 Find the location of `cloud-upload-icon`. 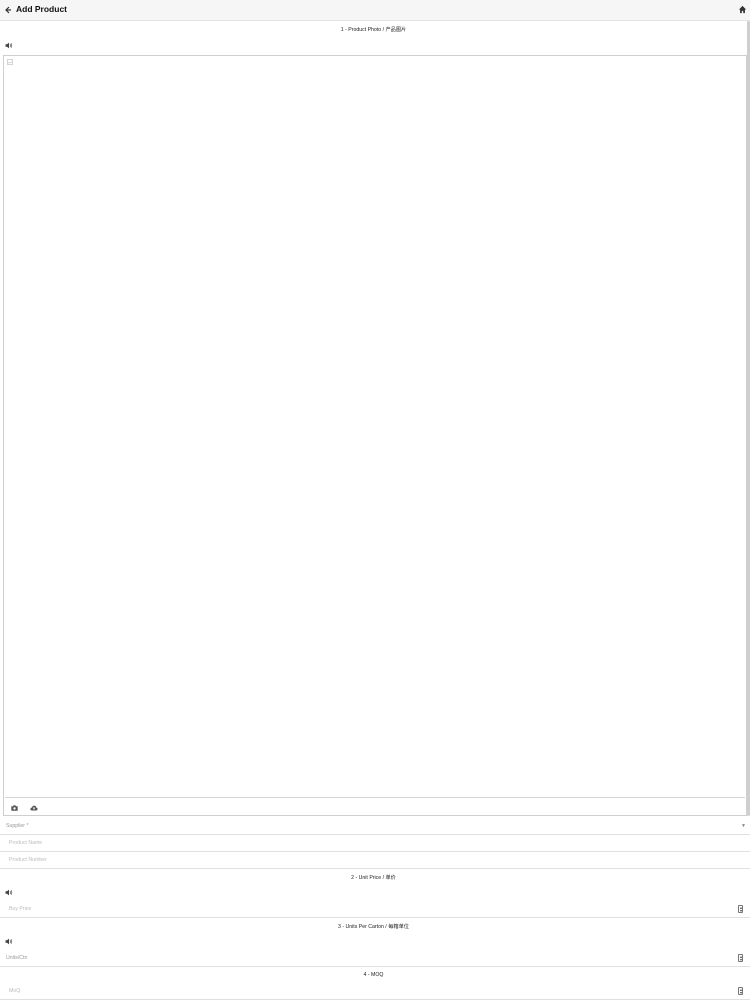

cloud-upload-icon is located at coordinates (34, 808).